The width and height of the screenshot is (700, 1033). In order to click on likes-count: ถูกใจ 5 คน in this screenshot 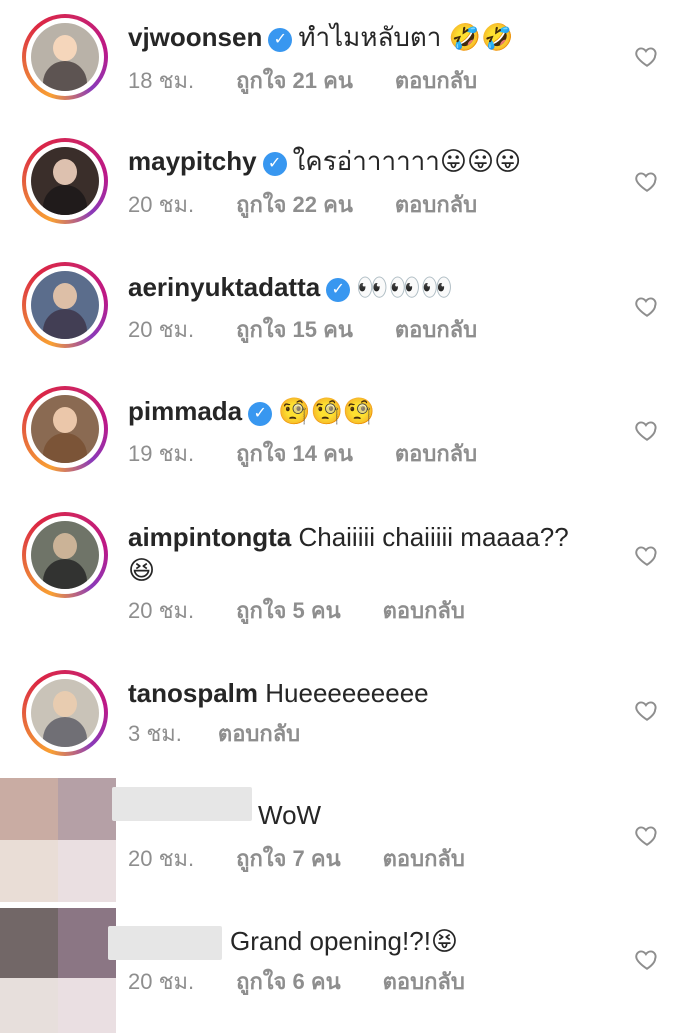, I will do `click(288, 610)`.